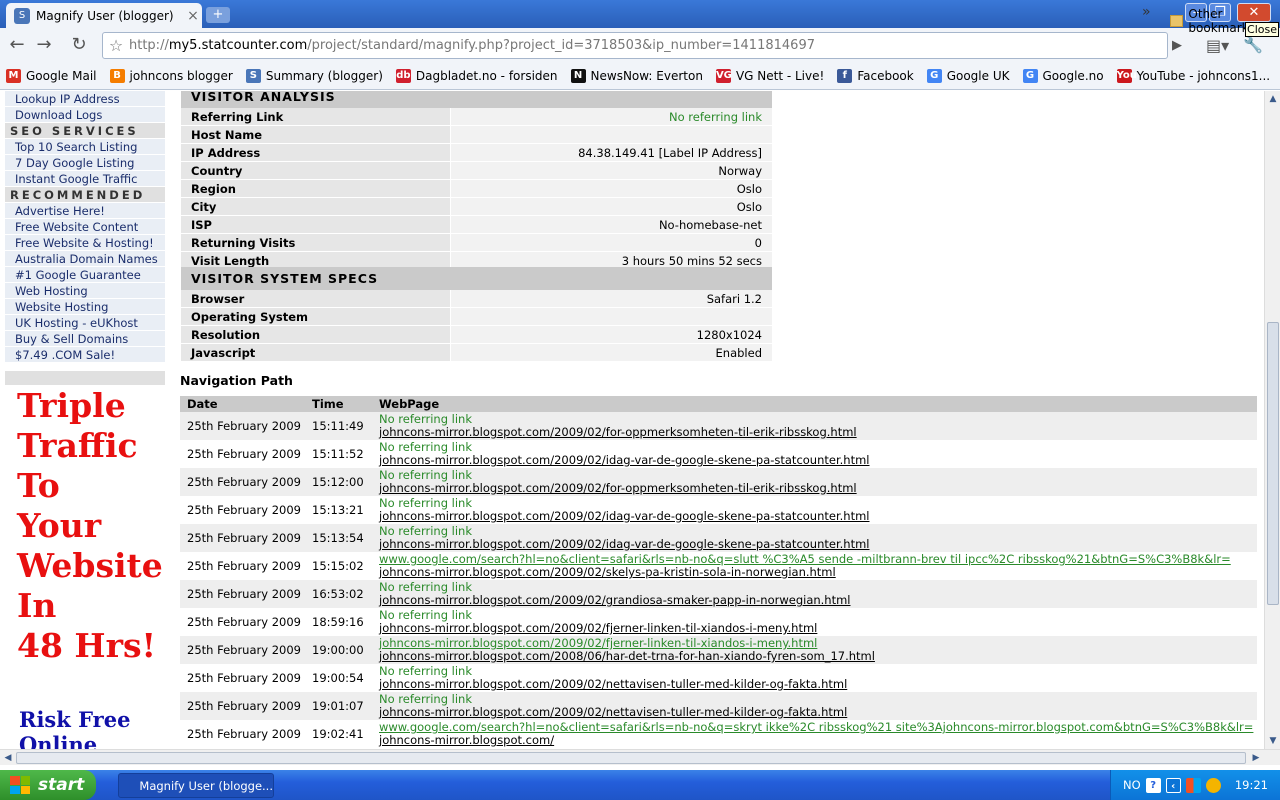 The width and height of the screenshot is (1280, 800). What do you see at coordinates (316, 152) in the screenshot?
I see `info-label: IP Address` at bounding box center [316, 152].